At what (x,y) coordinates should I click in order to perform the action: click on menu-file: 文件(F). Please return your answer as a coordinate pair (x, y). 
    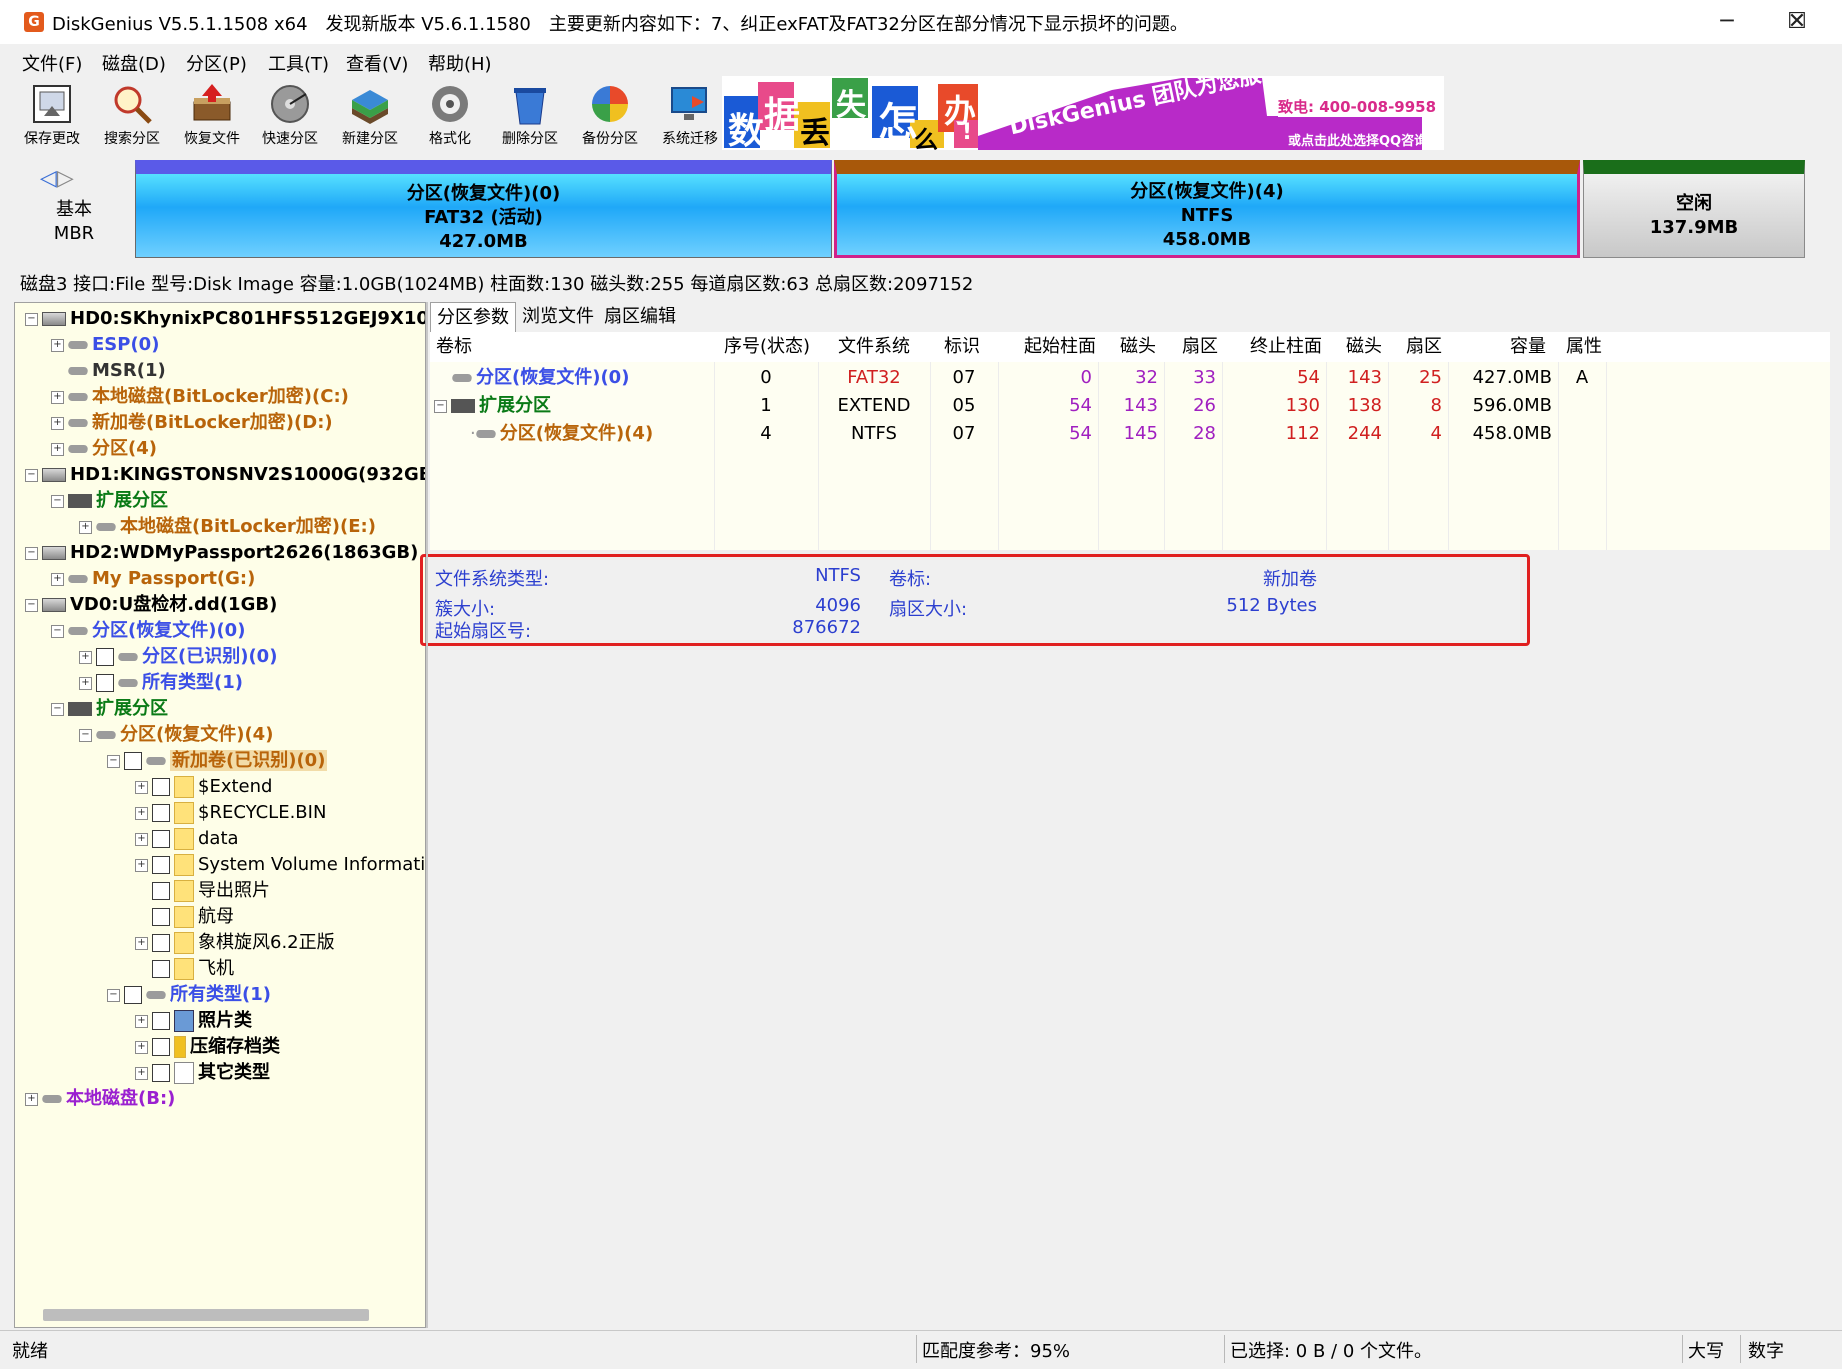
    Looking at the image, I should click on (52, 63).